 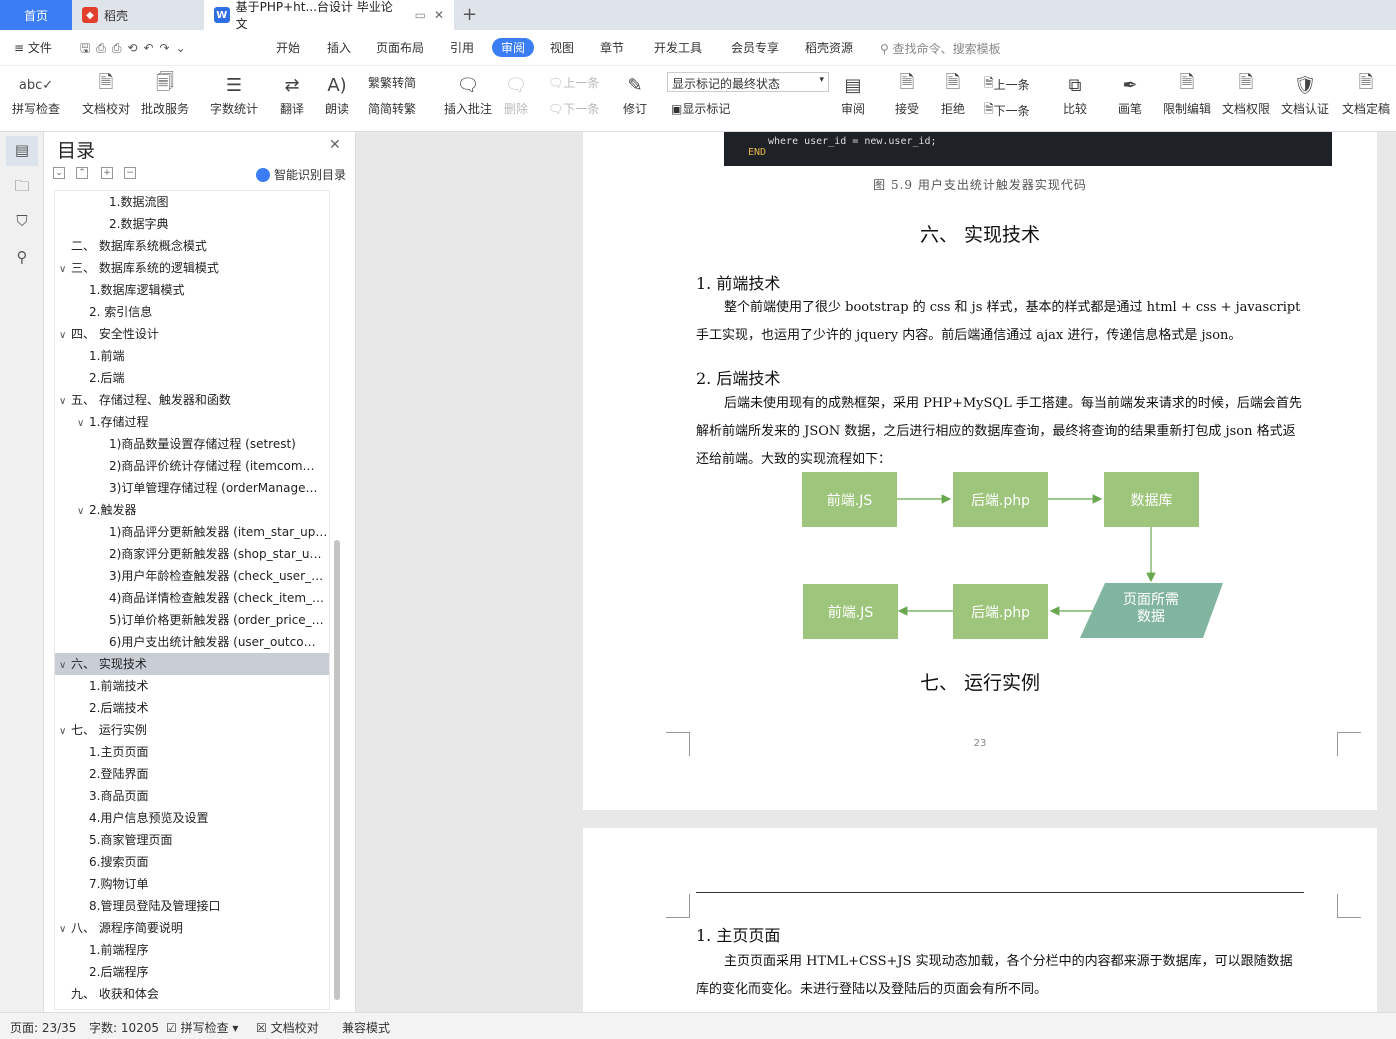 What do you see at coordinates (562, 47) in the screenshot?
I see `menu-view: 视图` at bounding box center [562, 47].